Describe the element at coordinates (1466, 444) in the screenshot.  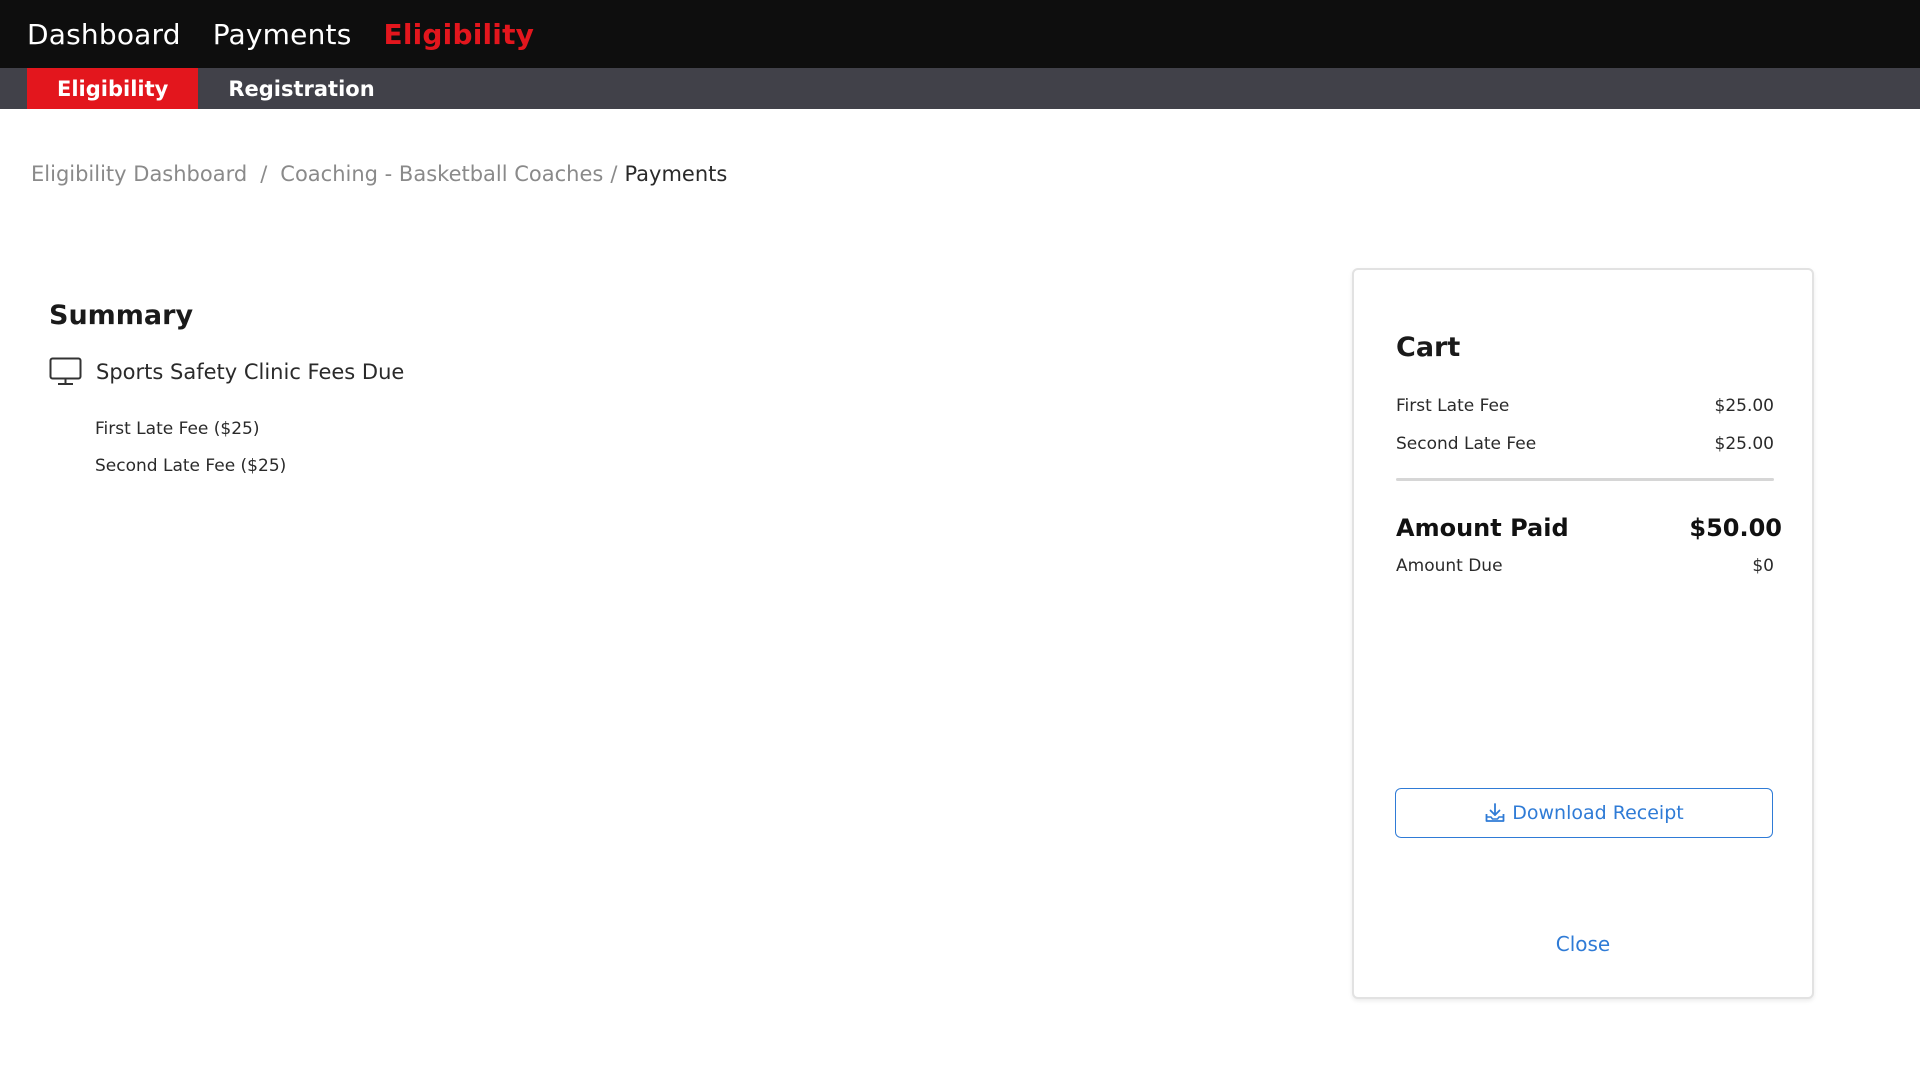
I see `cart-fee-label: Second Late Fee` at that location.